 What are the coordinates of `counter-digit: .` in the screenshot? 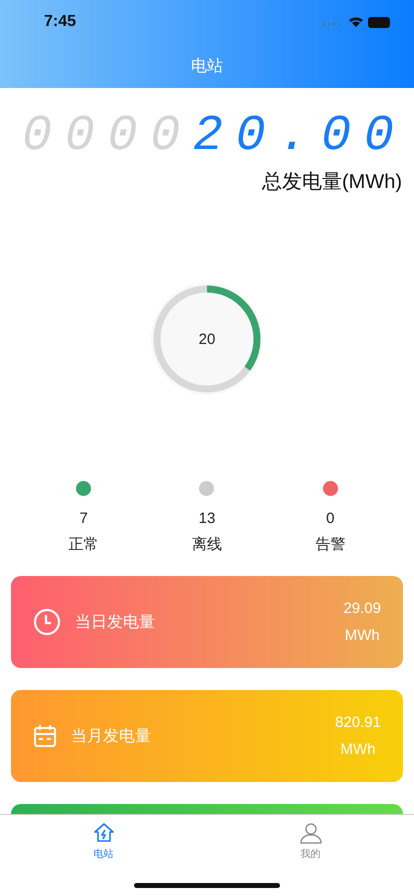 It's located at (293, 137).